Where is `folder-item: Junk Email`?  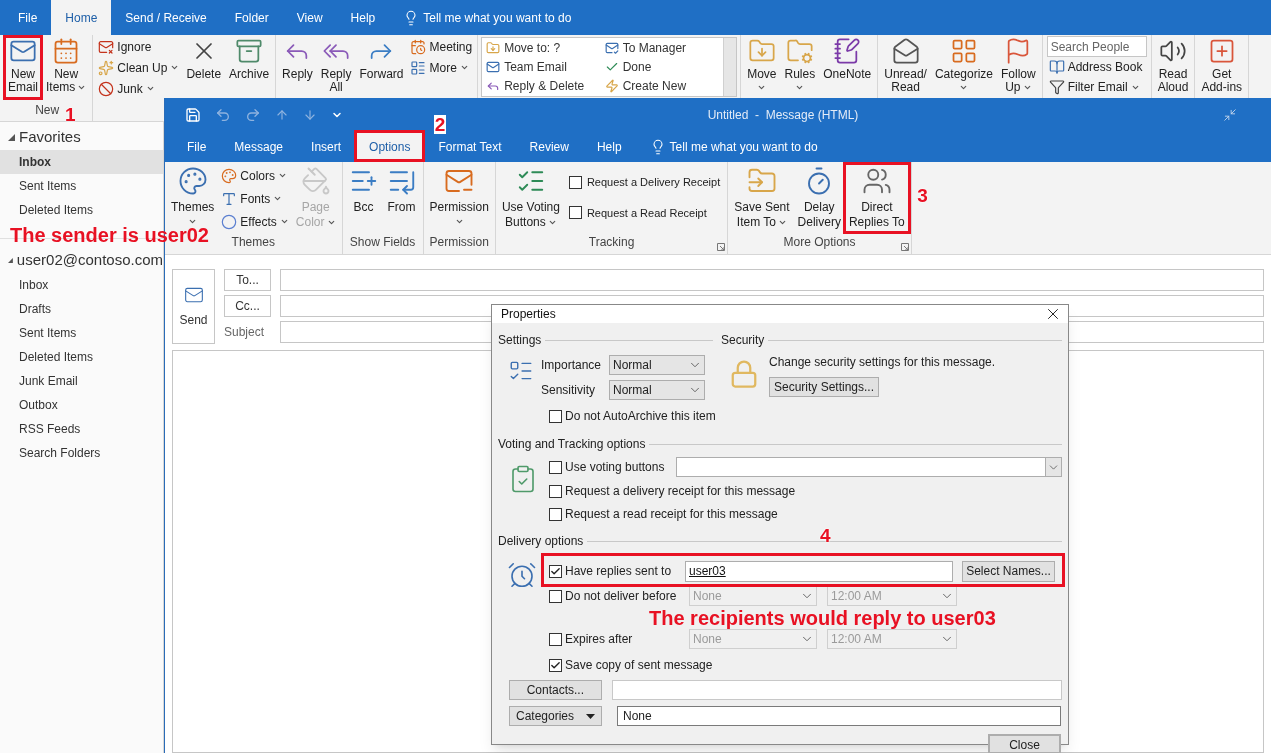
folder-item: Junk Email is located at coordinates (81, 381).